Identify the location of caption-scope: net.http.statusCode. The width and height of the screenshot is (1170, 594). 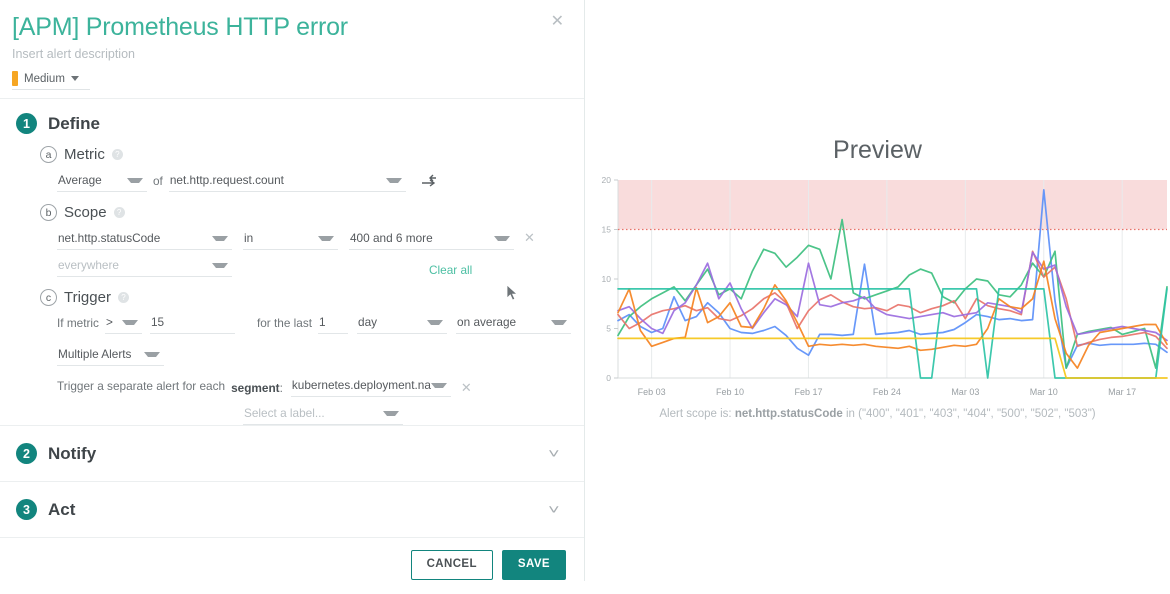
(788, 414).